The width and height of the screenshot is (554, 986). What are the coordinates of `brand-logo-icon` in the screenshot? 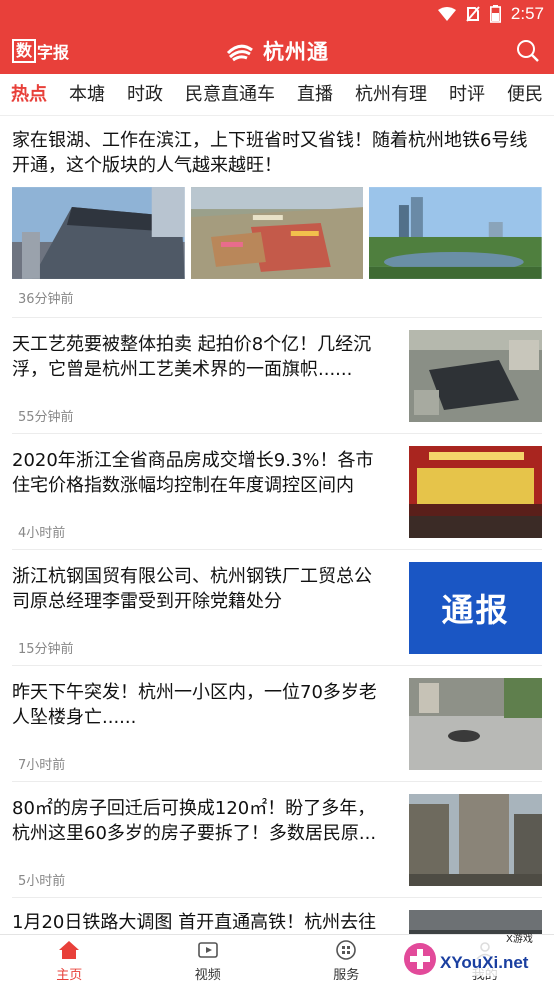 It's located at (239, 53).